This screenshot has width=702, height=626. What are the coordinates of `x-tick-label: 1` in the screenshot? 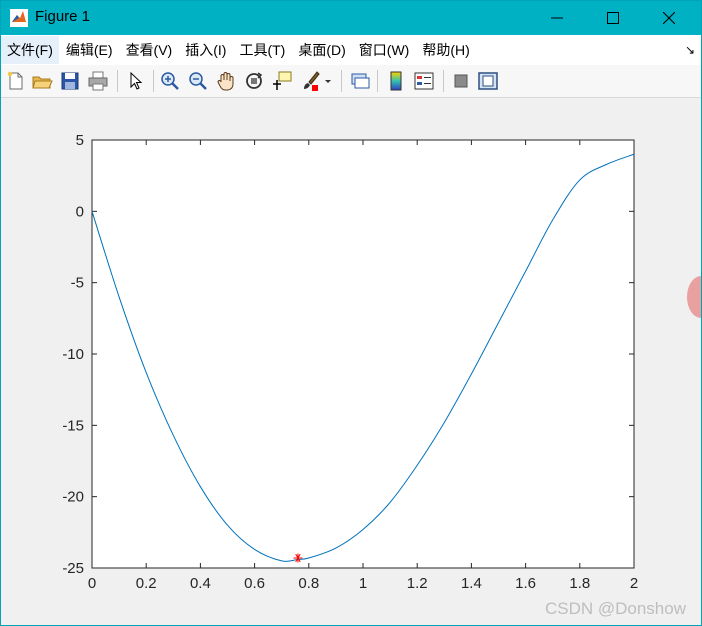 It's located at (363, 583).